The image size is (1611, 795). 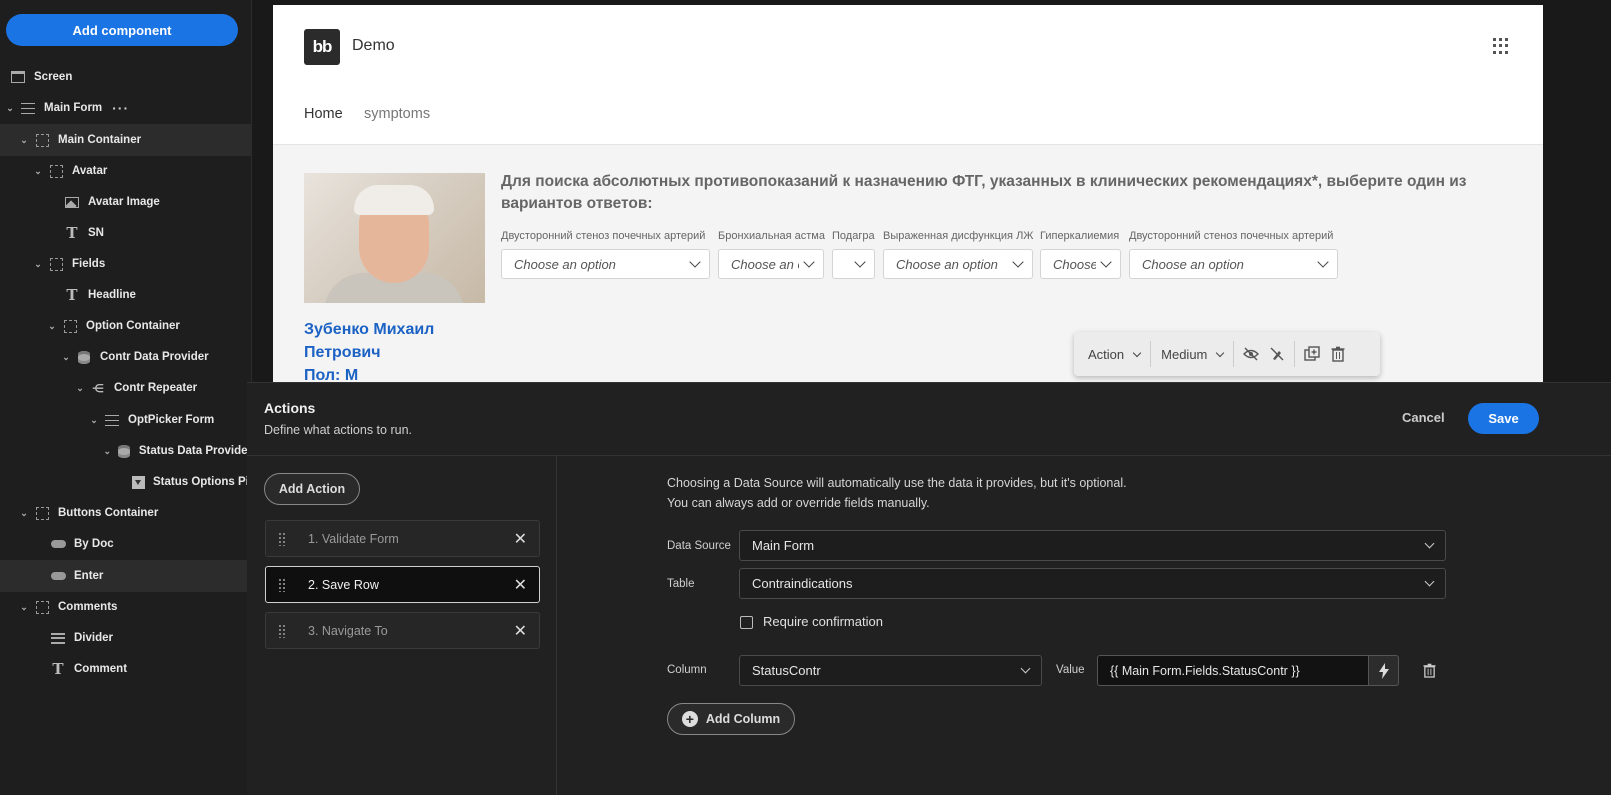 I want to click on nav-link-symptoms: symptoms, so click(x=397, y=114).